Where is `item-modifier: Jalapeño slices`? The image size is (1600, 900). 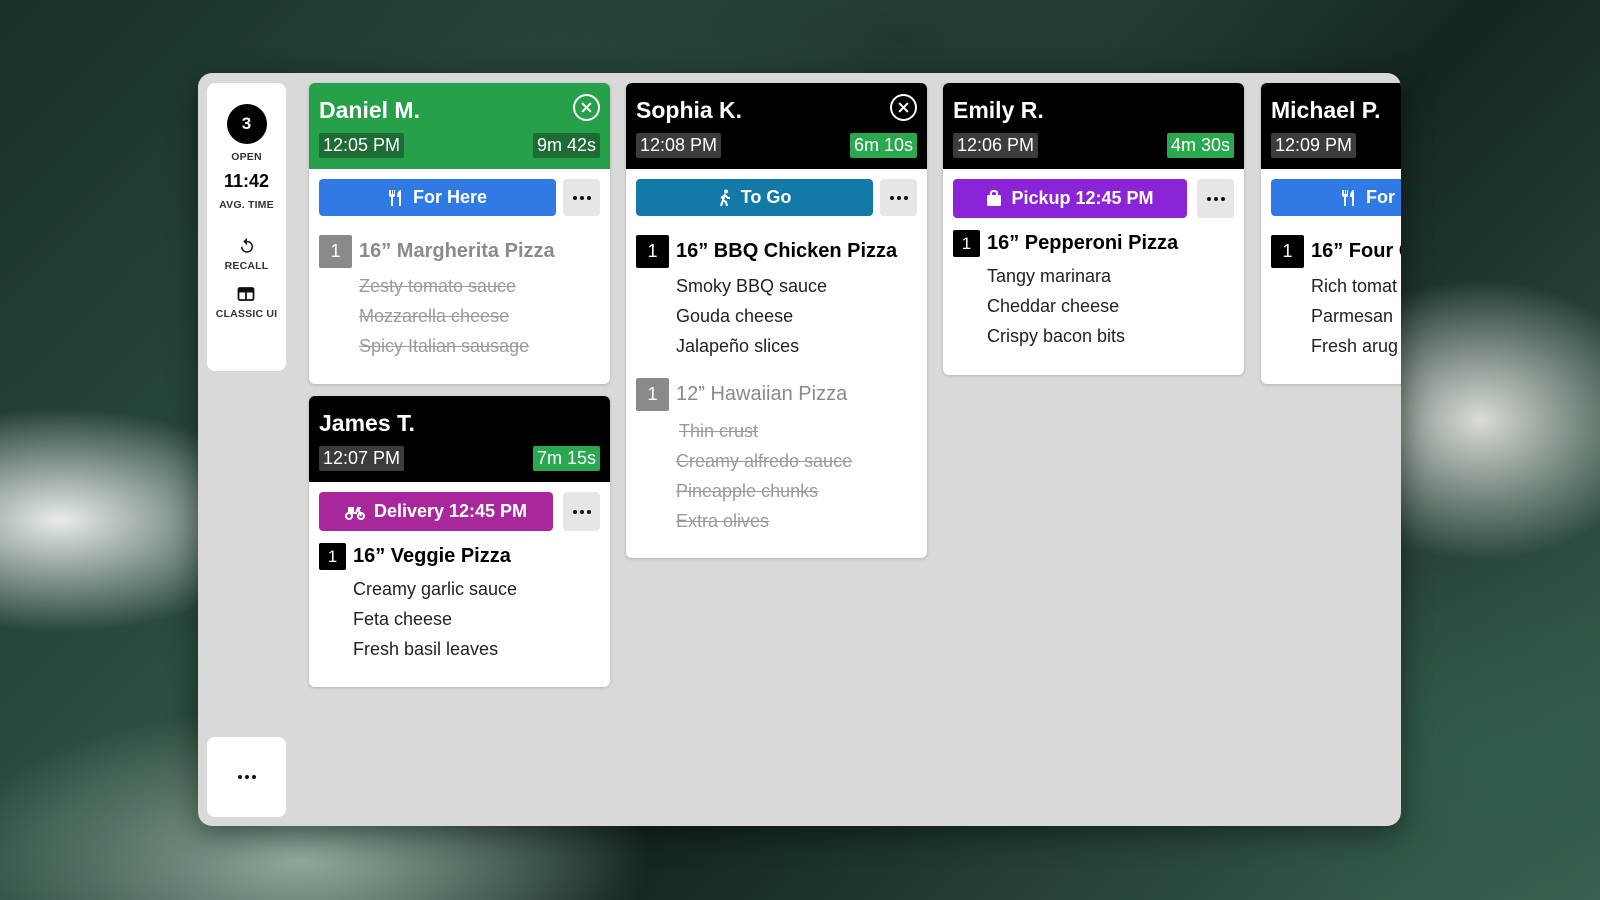
item-modifier: Jalapeño slices is located at coordinates (738, 346).